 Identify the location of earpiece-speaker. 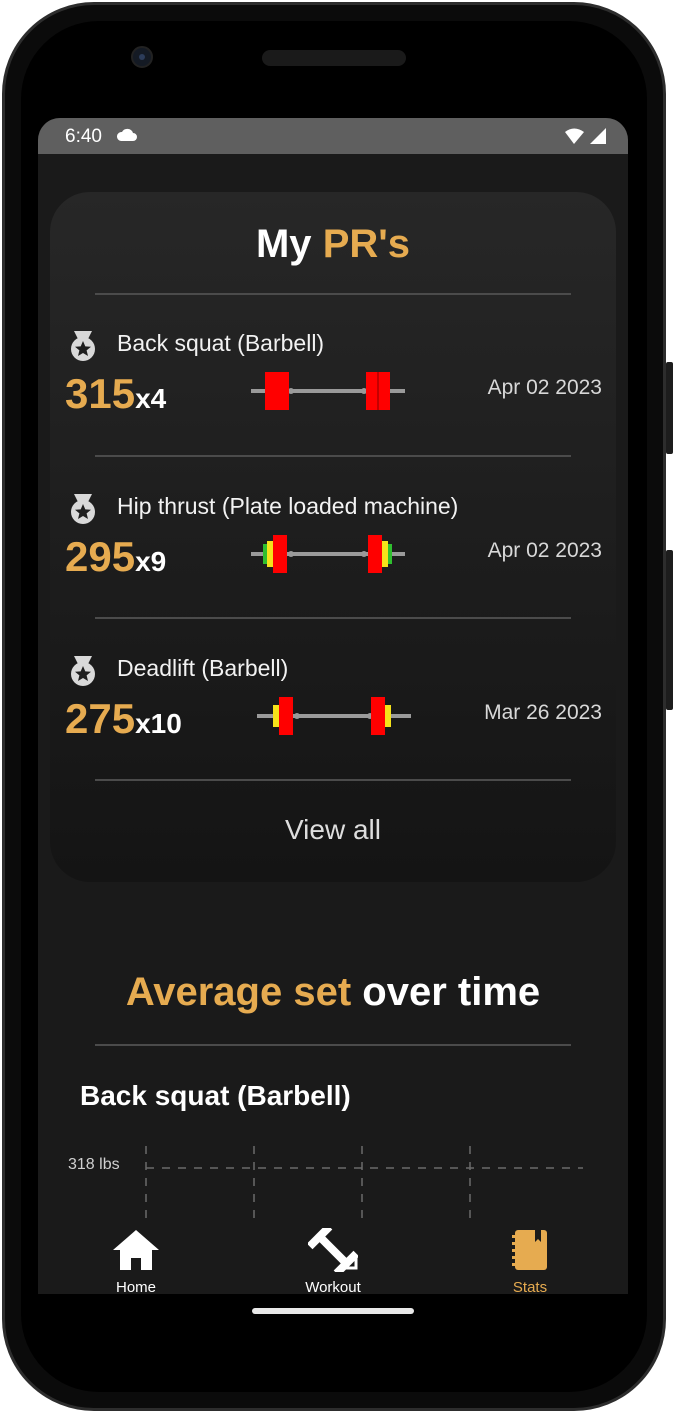
(334, 58).